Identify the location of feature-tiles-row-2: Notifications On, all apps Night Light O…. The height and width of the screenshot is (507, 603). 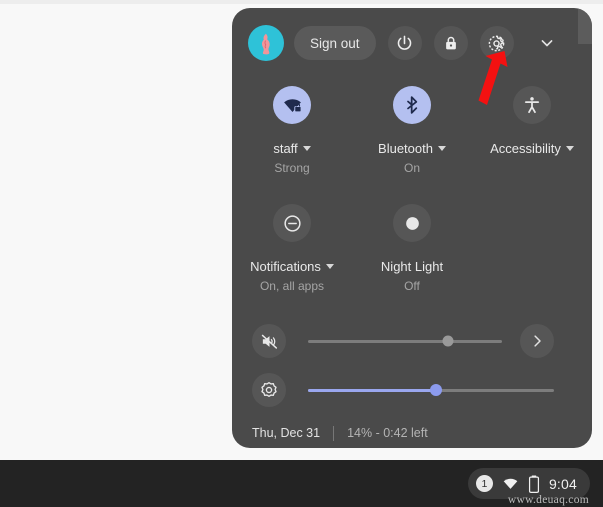
(412, 248).